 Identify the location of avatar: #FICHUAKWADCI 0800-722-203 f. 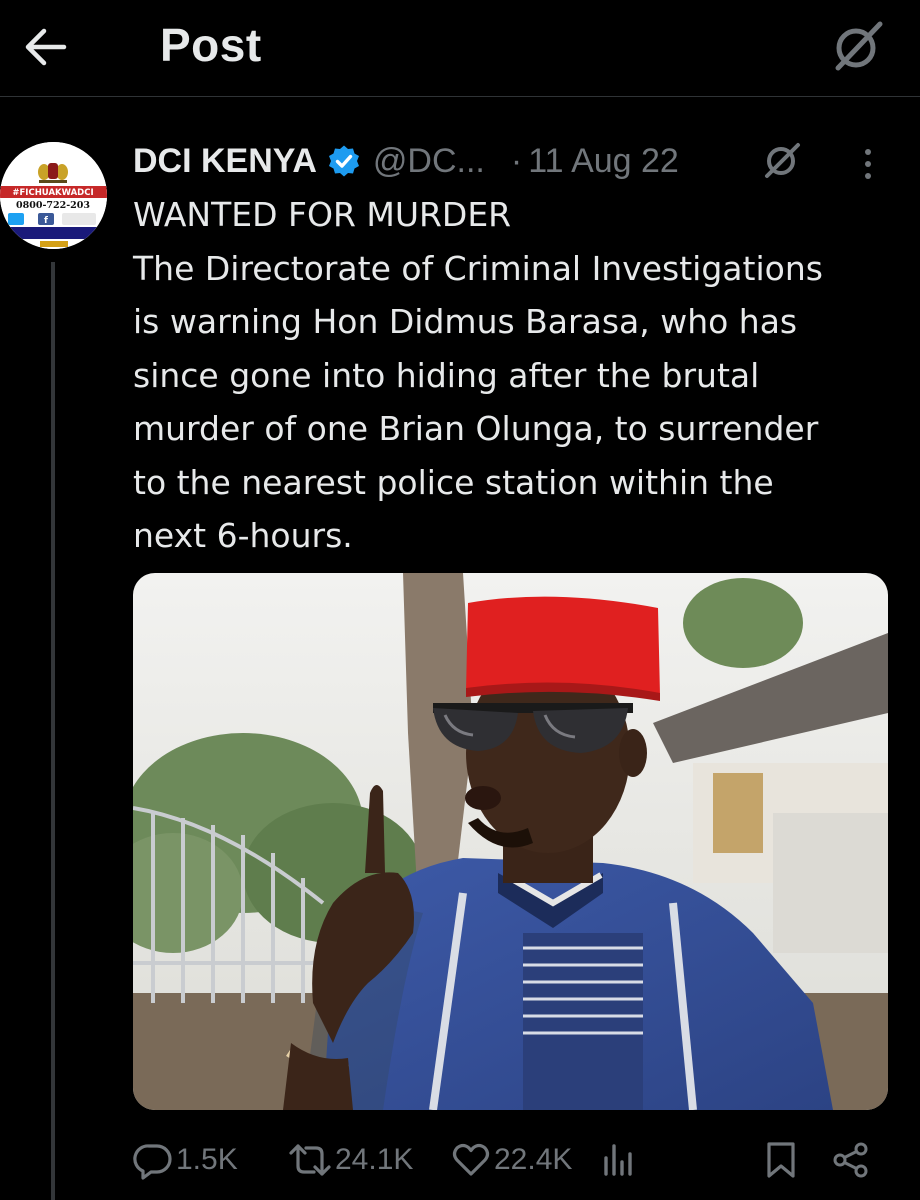
(53, 195).